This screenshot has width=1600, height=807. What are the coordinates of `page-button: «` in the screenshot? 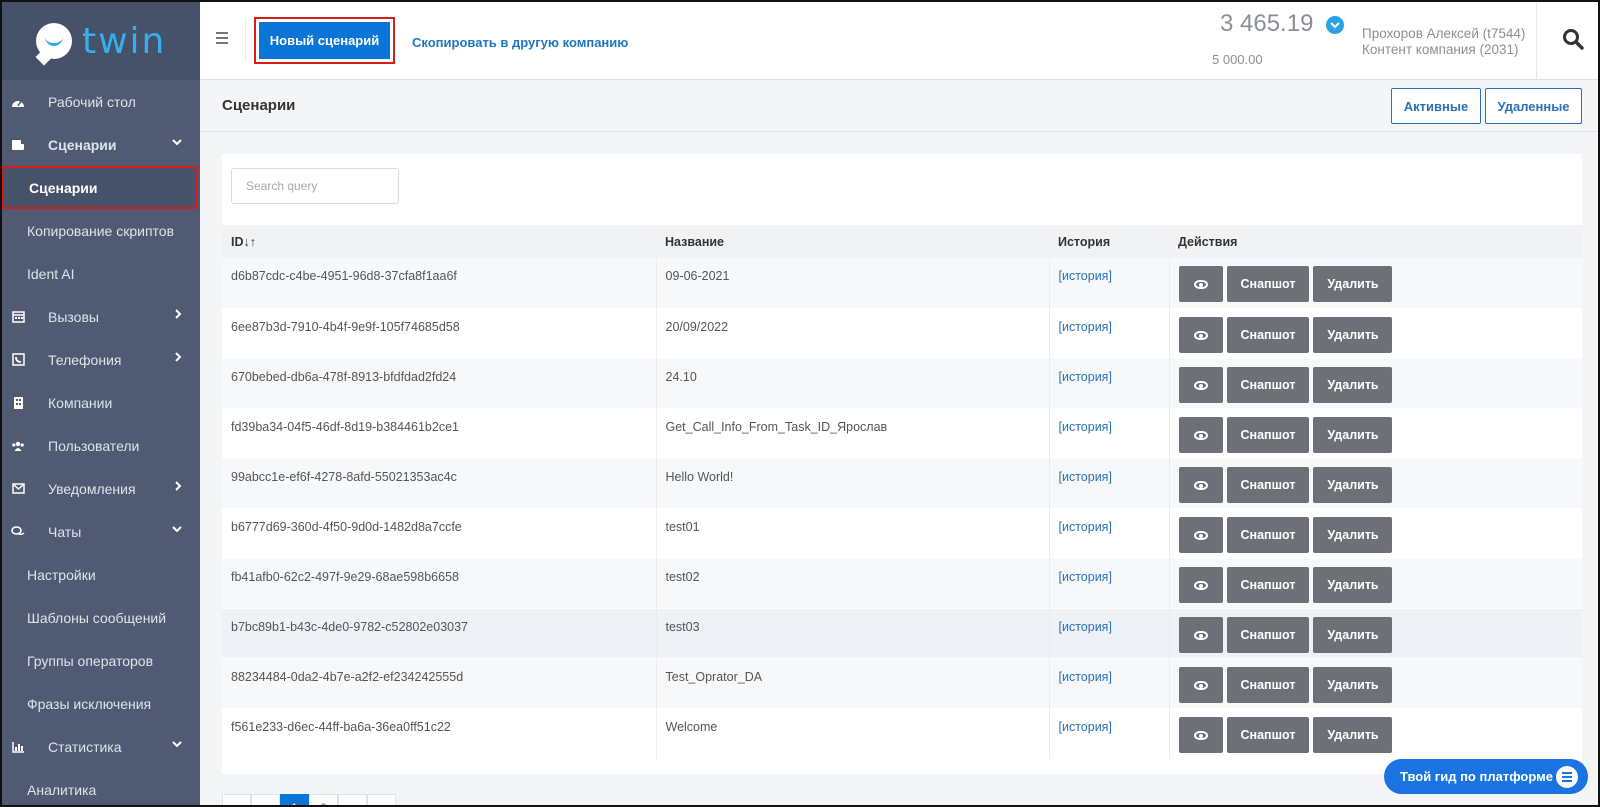 It's located at (236, 799).